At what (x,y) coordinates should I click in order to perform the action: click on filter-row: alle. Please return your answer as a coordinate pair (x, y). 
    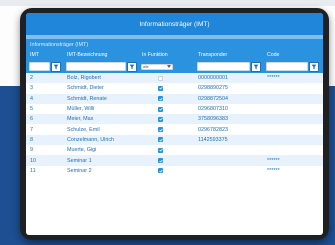
    Looking at the image, I should click on (174, 66).